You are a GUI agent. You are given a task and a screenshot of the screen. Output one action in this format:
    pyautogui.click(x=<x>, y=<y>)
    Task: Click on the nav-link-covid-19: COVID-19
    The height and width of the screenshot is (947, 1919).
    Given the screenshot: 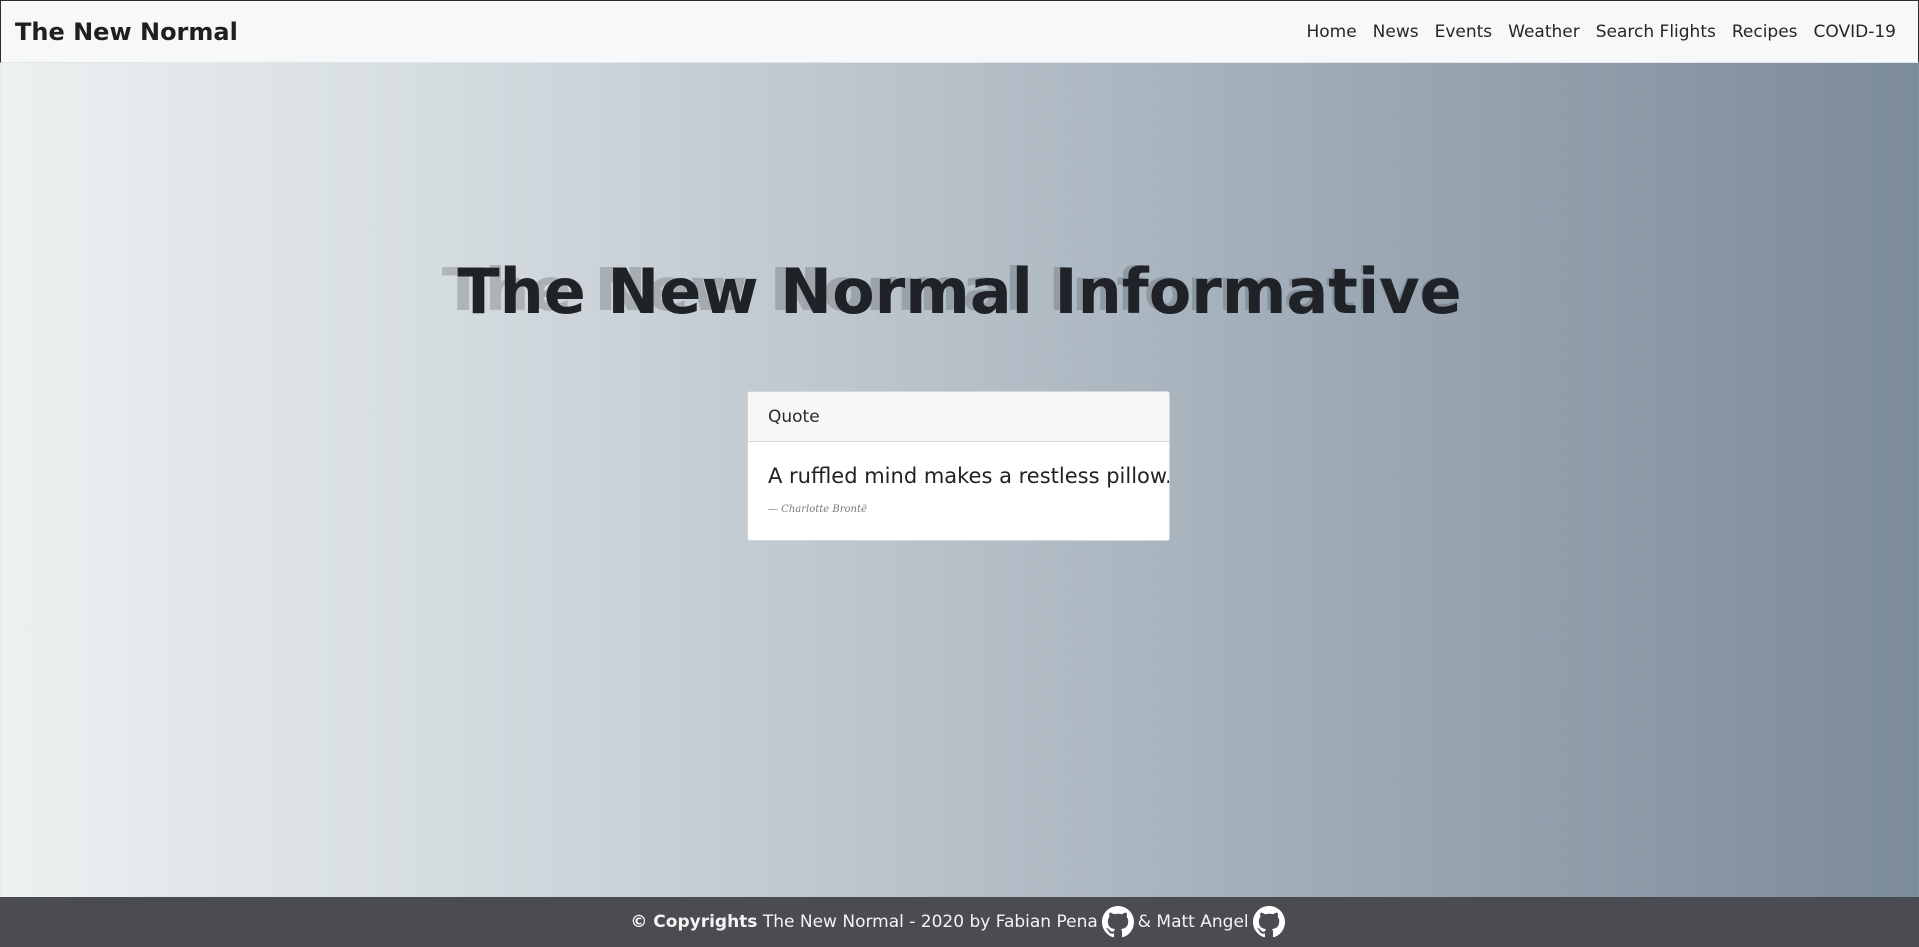 What is the action you would take?
    pyautogui.click(x=1855, y=32)
    